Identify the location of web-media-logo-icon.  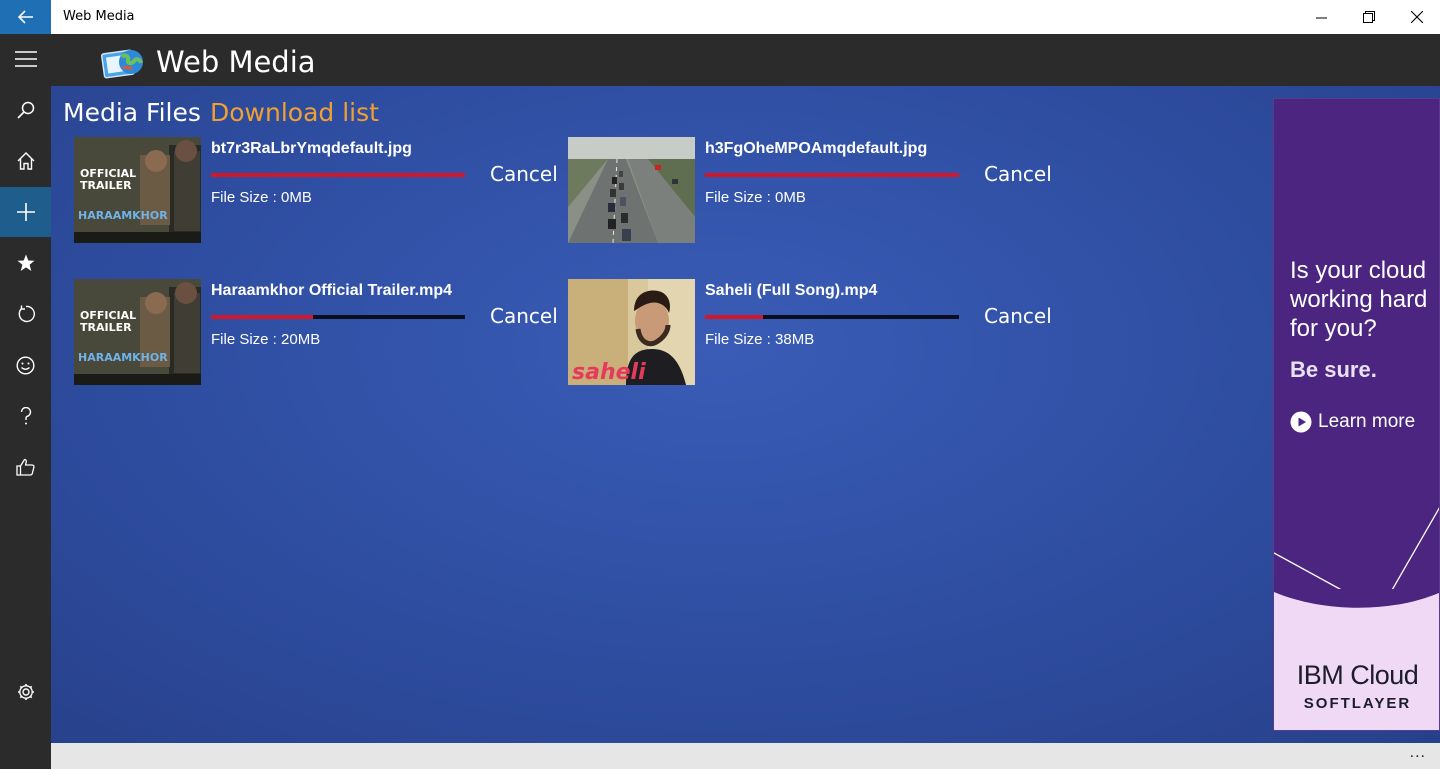
(122, 64).